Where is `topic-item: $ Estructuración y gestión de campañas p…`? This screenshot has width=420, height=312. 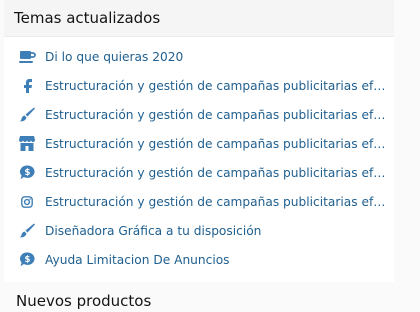 topic-item: $ Estructuración y gestión de campañas p… is located at coordinates (199, 172).